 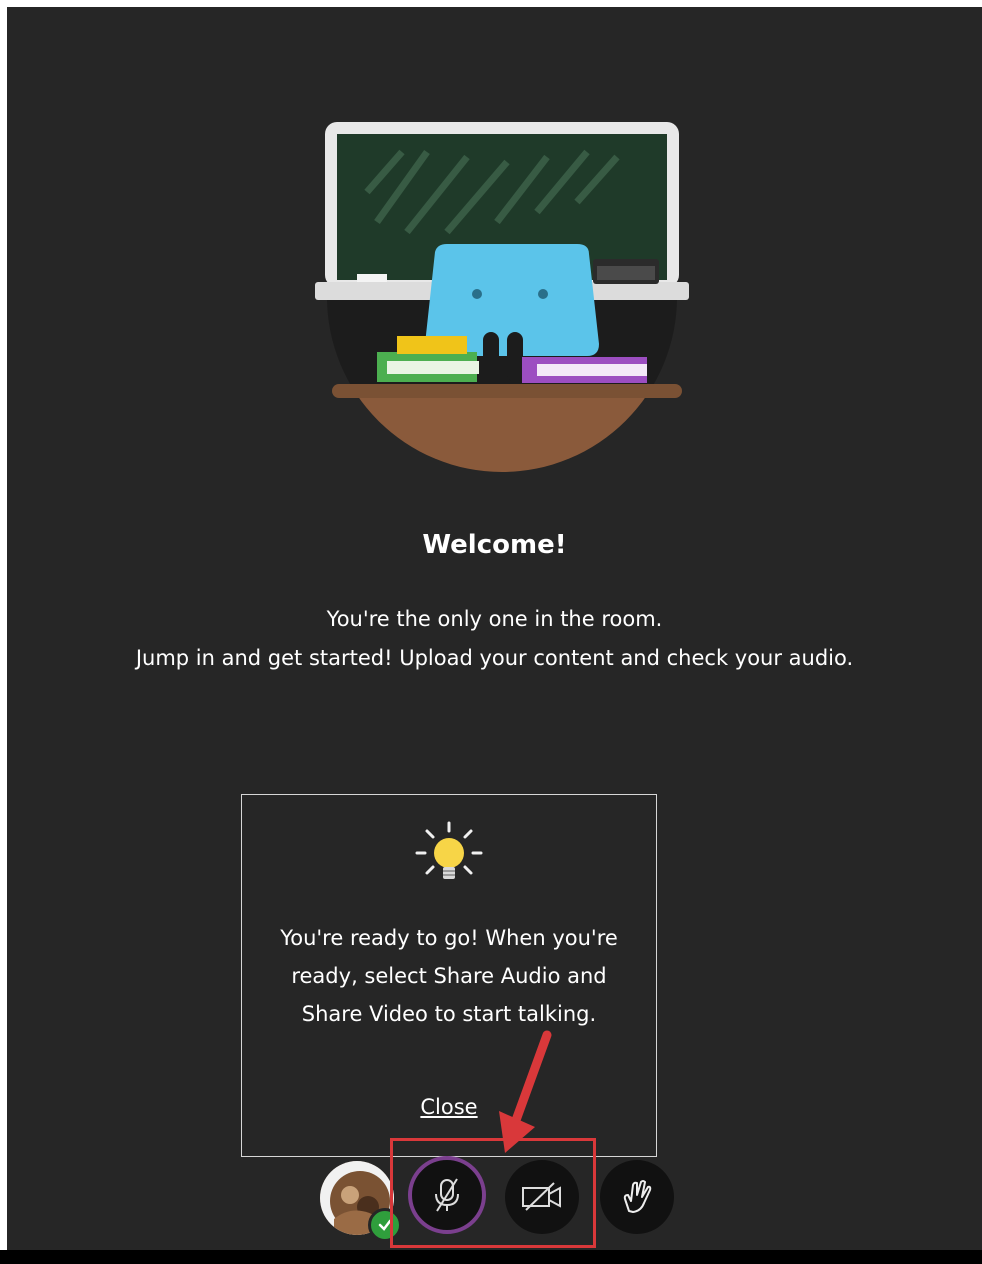 I want to click on bottom-strip, so click(x=491, y=1257).